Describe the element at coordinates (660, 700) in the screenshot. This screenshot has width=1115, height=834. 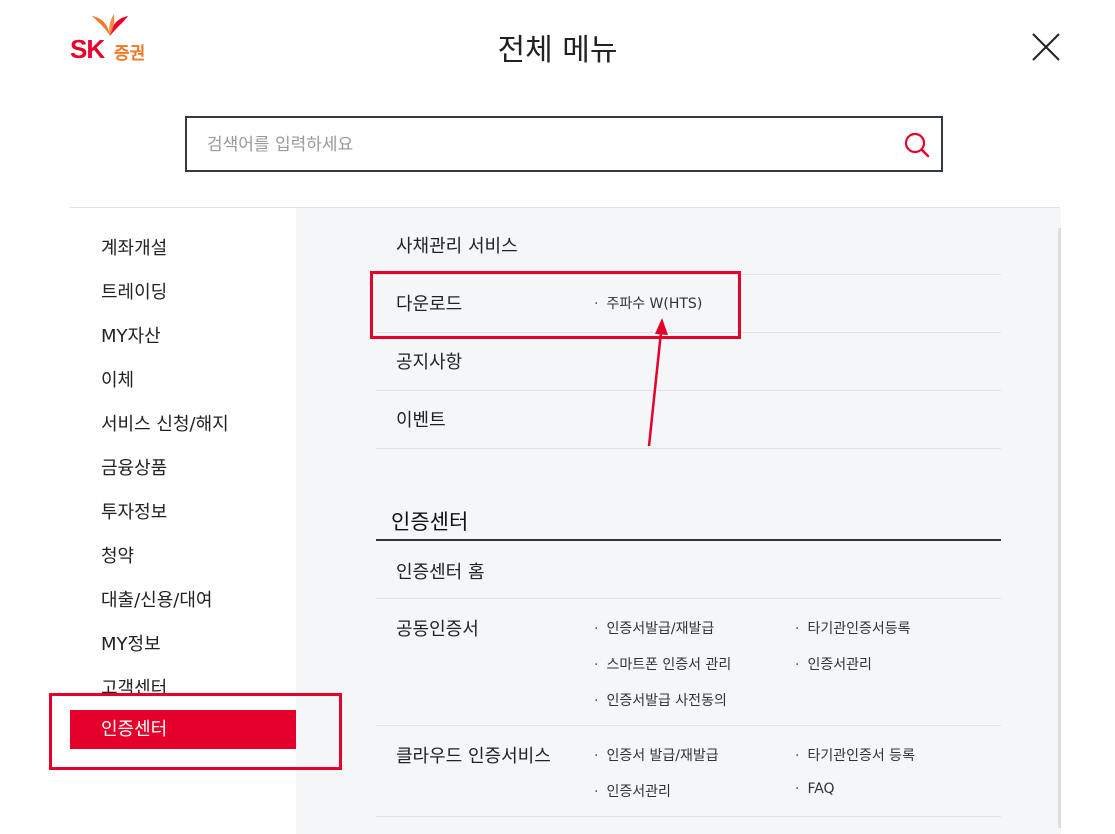
I see `sub-link-cert-preconsent: 인증서발급 사전동의` at that location.